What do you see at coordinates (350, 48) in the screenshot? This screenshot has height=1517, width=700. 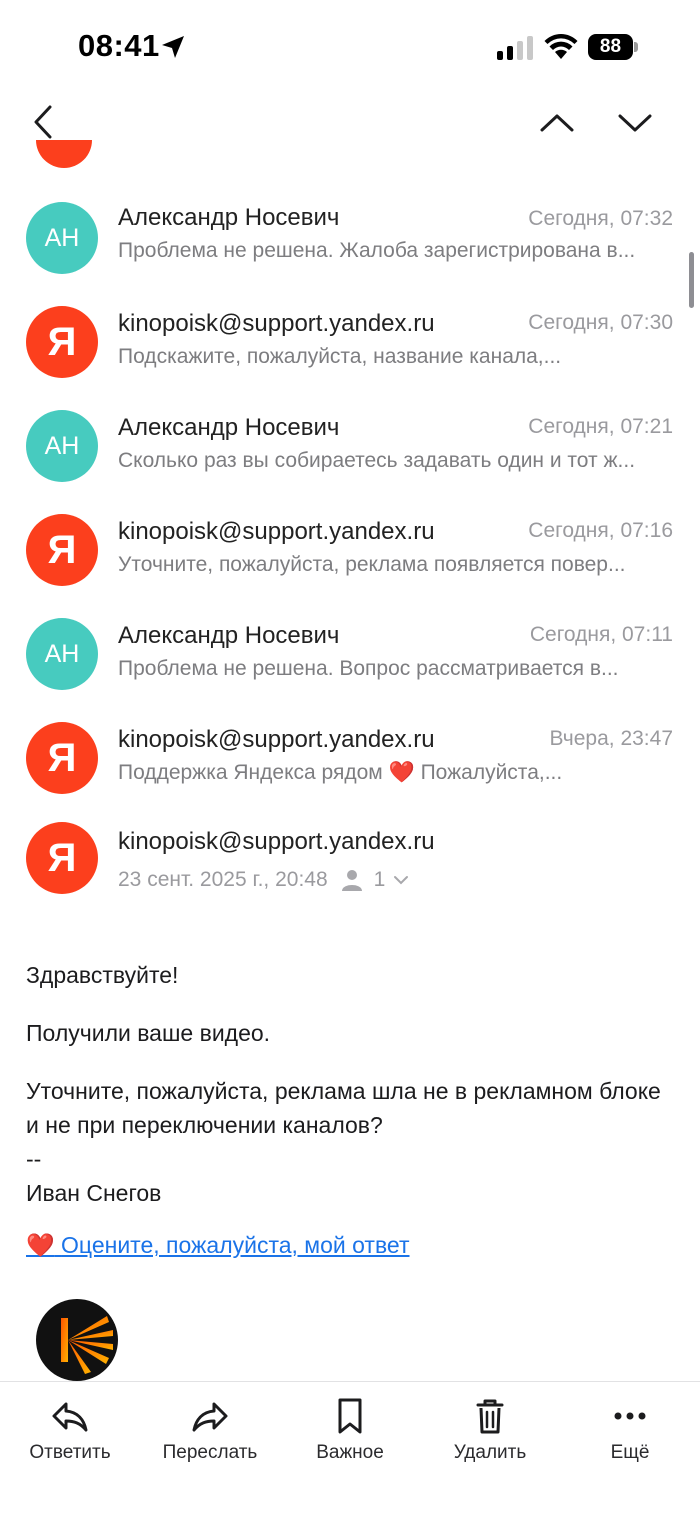 I see `status-bar: 08:41 88` at bounding box center [350, 48].